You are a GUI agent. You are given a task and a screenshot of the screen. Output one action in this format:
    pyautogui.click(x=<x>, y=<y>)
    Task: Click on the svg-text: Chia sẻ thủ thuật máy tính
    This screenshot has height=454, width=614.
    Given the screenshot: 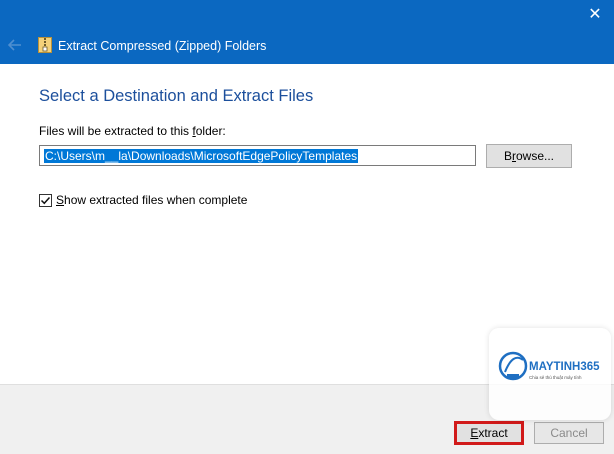 What is the action you would take?
    pyautogui.click(x=555, y=377)
    